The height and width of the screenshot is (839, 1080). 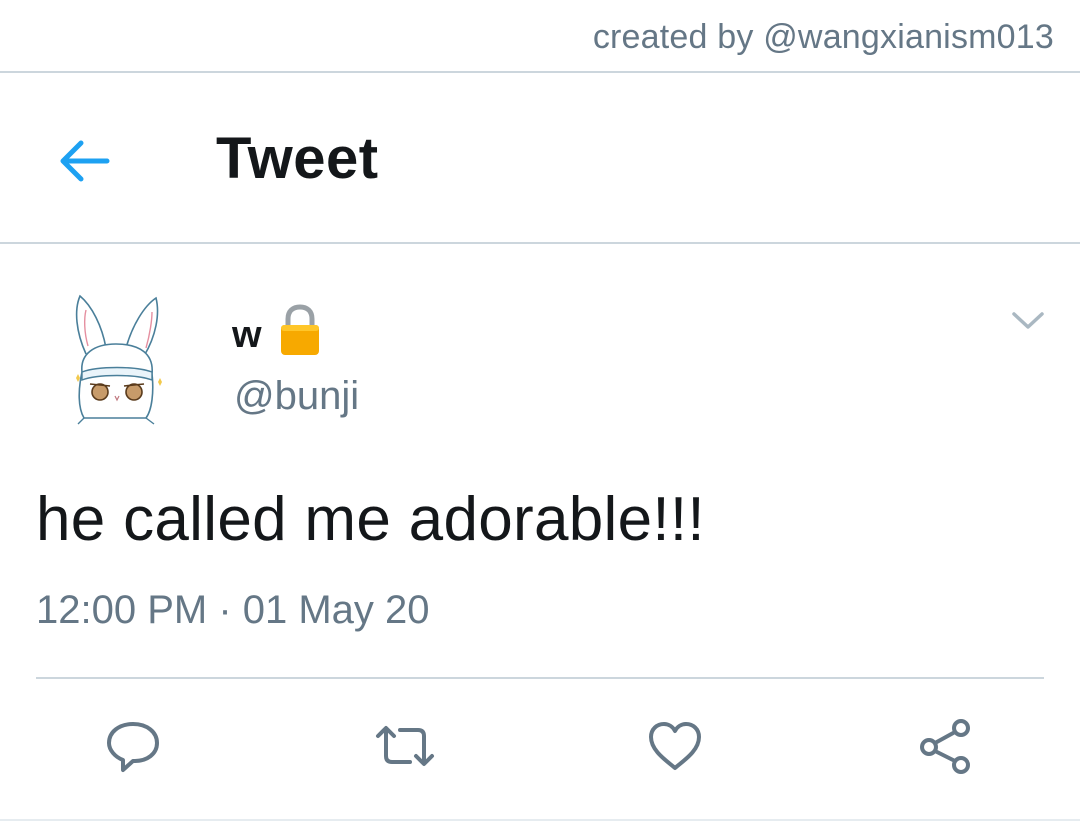 I want to click on back-button, so click(x=84, y=161).